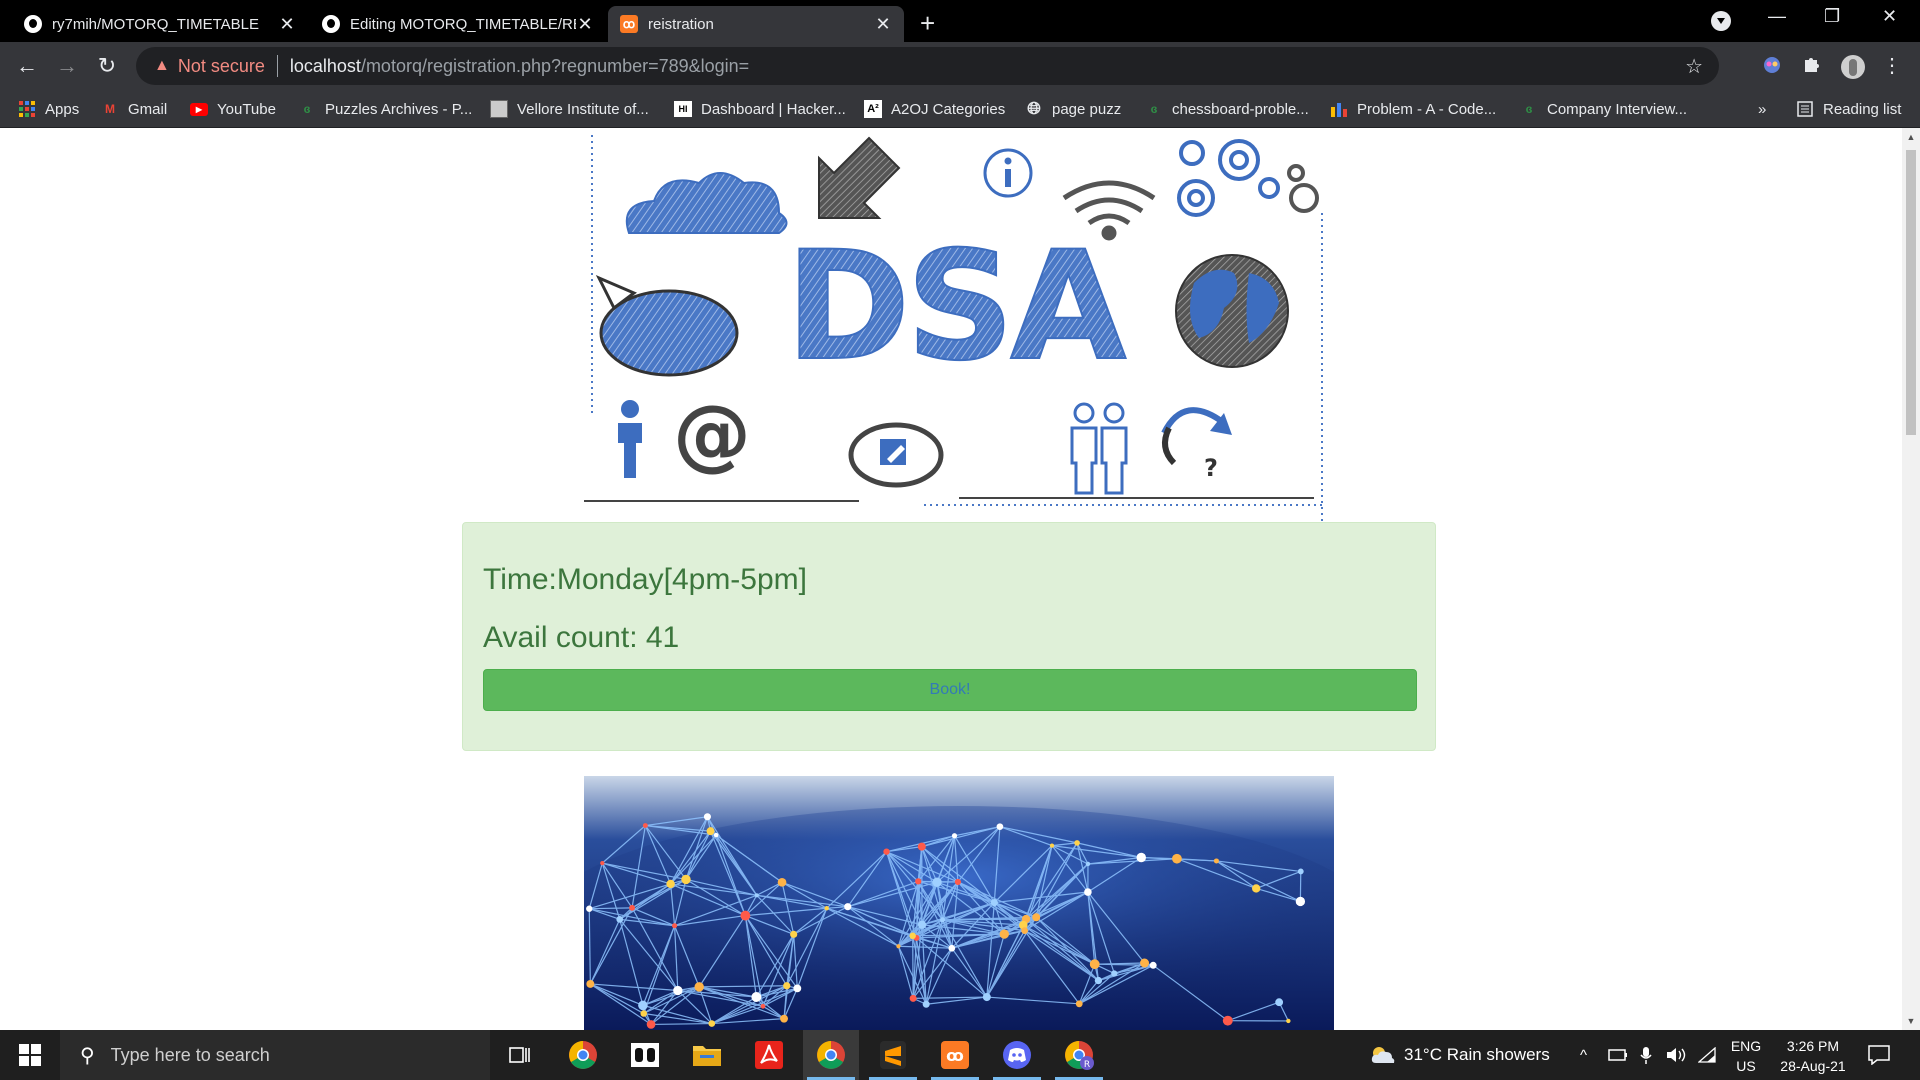 The image size is (1920, 1080). Describe the element at coordinates (162, 66) in the screenshot. I see `warning-icon: ▲` at that location.